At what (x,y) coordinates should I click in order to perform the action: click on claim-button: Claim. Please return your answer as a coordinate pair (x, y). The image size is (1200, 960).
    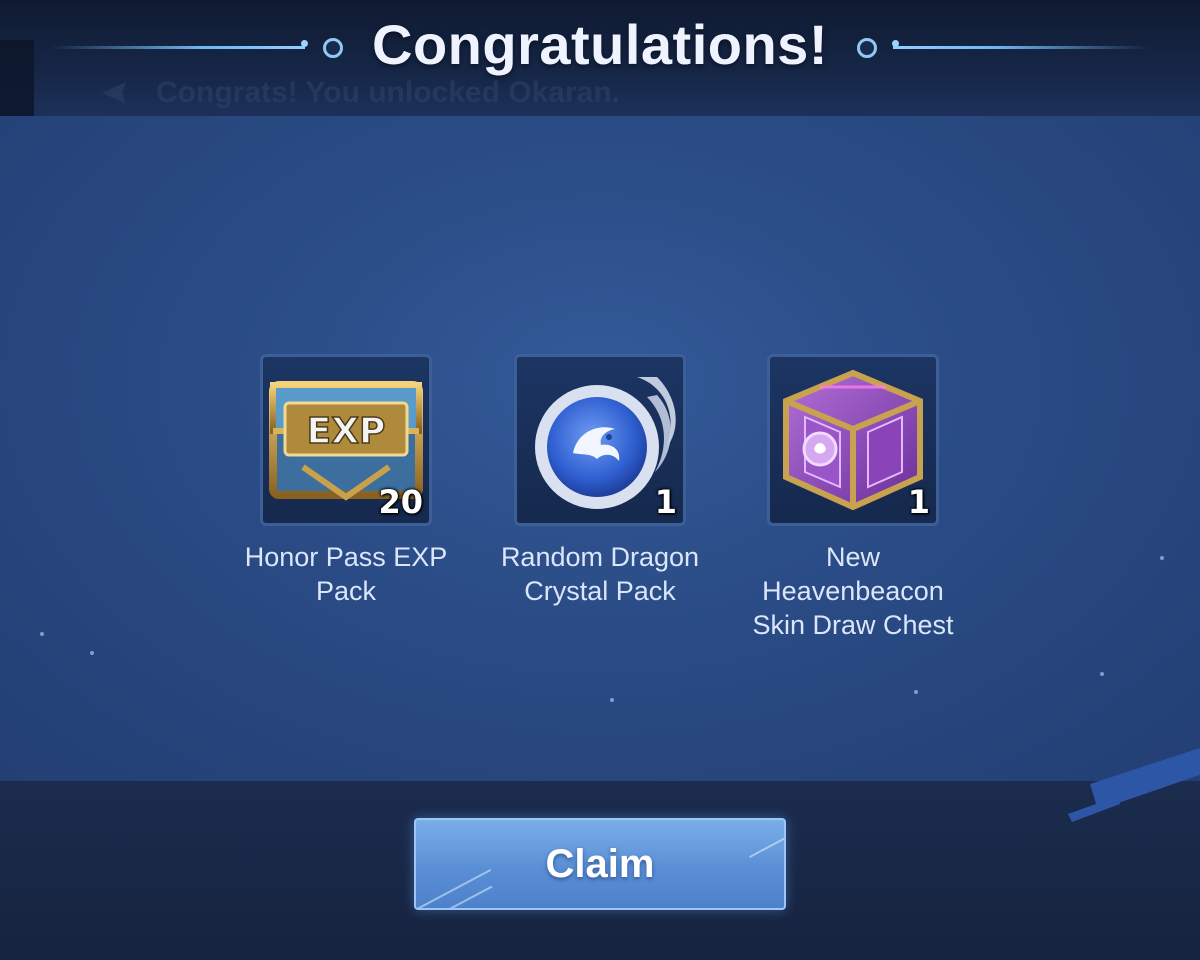
    Looking at the image, I should click on (600, 864).